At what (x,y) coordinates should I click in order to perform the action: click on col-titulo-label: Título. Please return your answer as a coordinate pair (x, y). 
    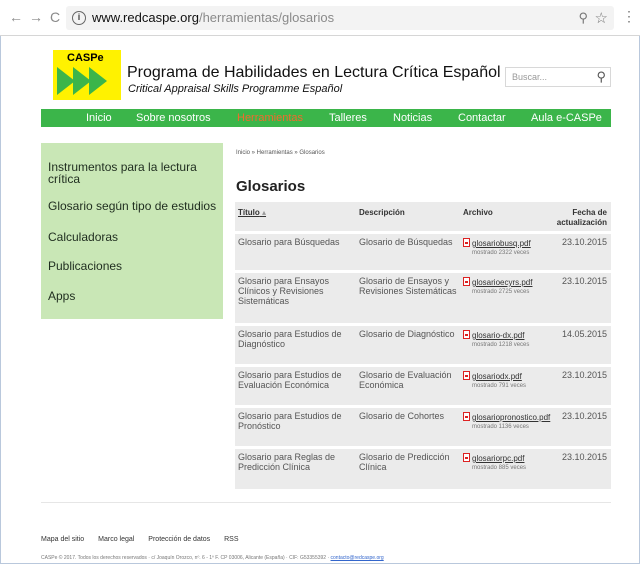
    Looking at the image, I should click on (249, 212).